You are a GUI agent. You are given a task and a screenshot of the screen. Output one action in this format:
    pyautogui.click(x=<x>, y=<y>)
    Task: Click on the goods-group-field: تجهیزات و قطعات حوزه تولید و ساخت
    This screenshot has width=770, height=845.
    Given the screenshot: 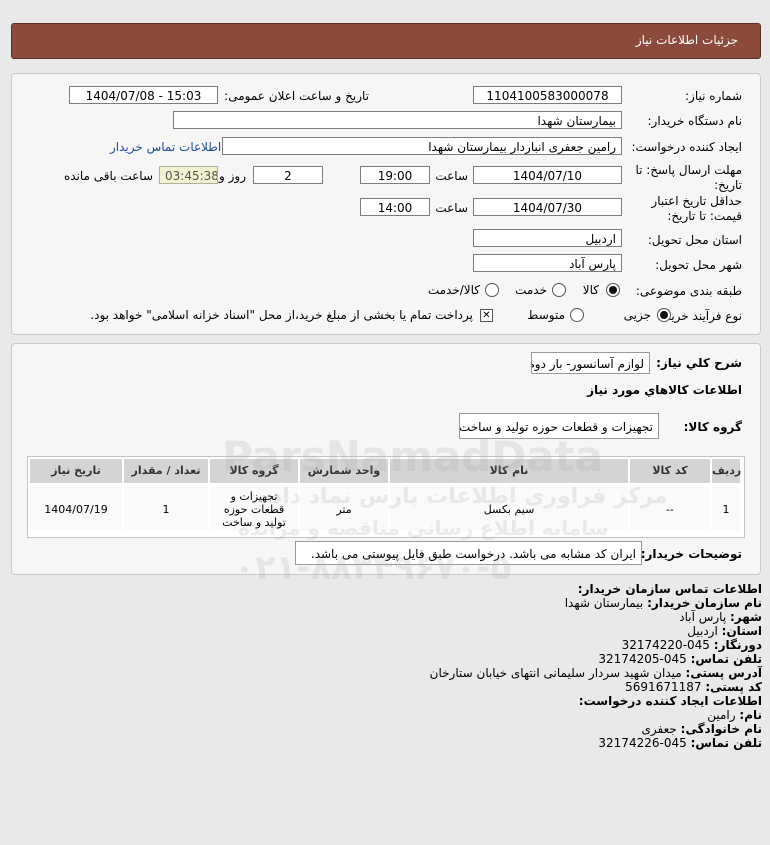 What is the action you would take?
    pyautogui.click(x=559, y=426)
    